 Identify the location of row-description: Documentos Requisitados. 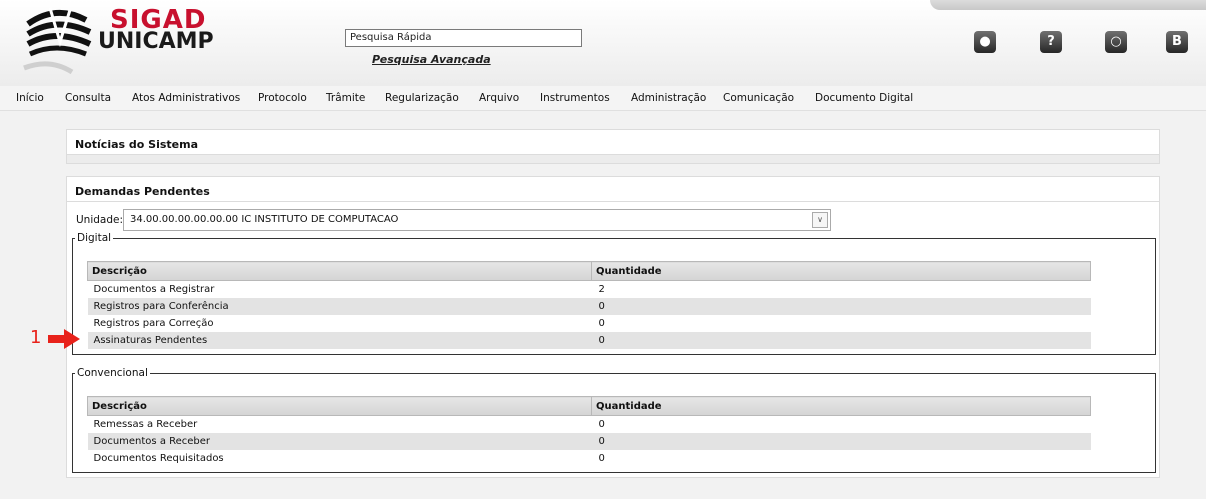
(339, 458).